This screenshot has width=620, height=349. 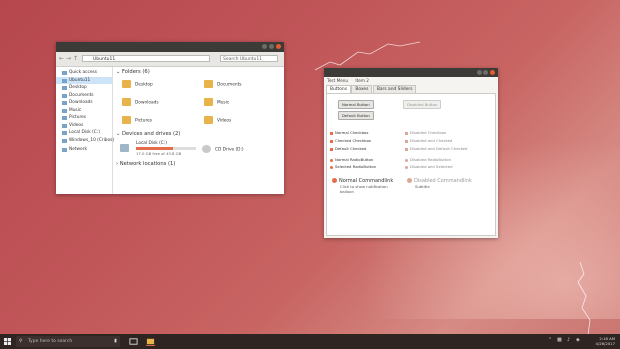 What do you see at coordinates (349, 132) in the screenshot?
I see `normal-checkbox: Normal Checkbox` at bounding box center [349, 132].